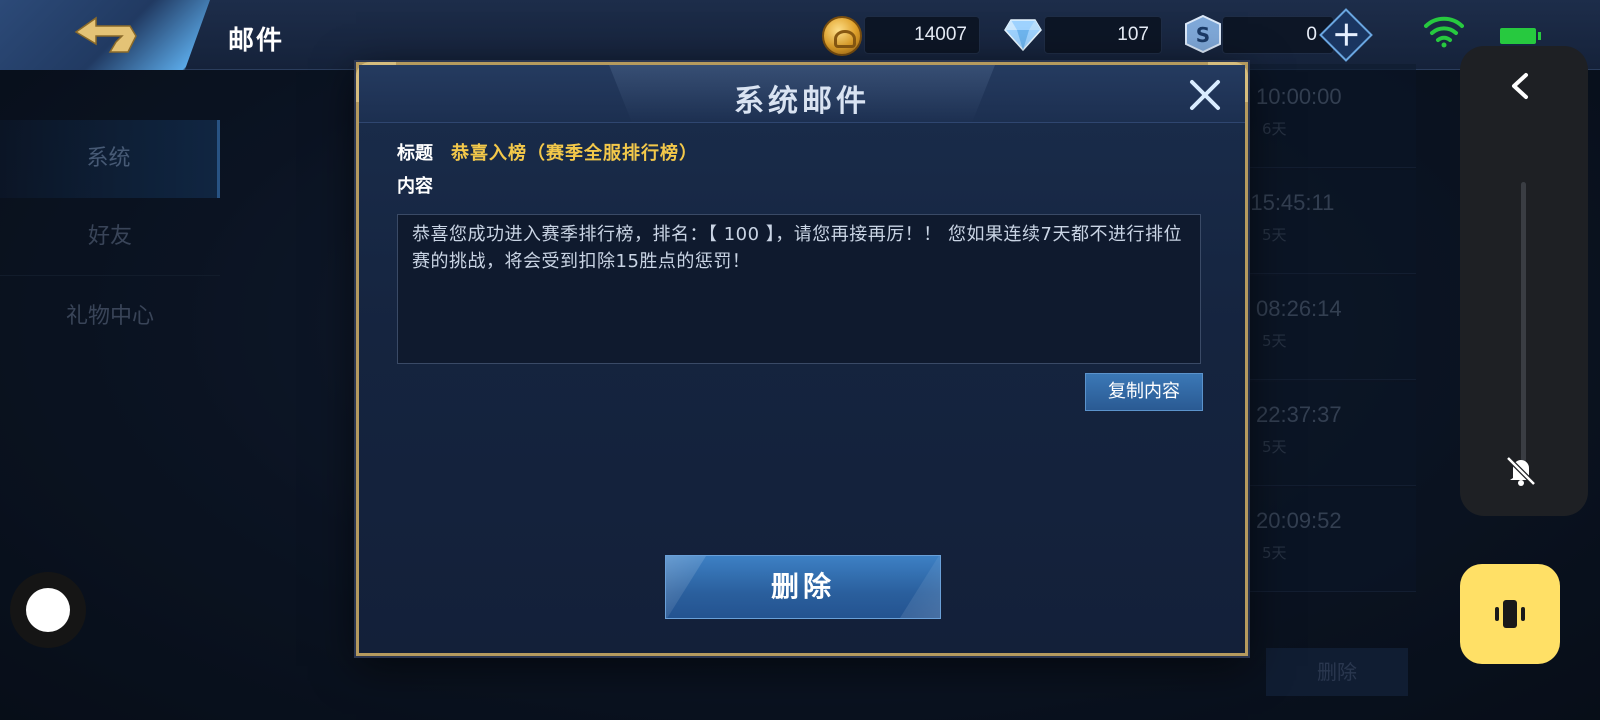  I want to click on gold-counter: 14007, so click(922, 35).